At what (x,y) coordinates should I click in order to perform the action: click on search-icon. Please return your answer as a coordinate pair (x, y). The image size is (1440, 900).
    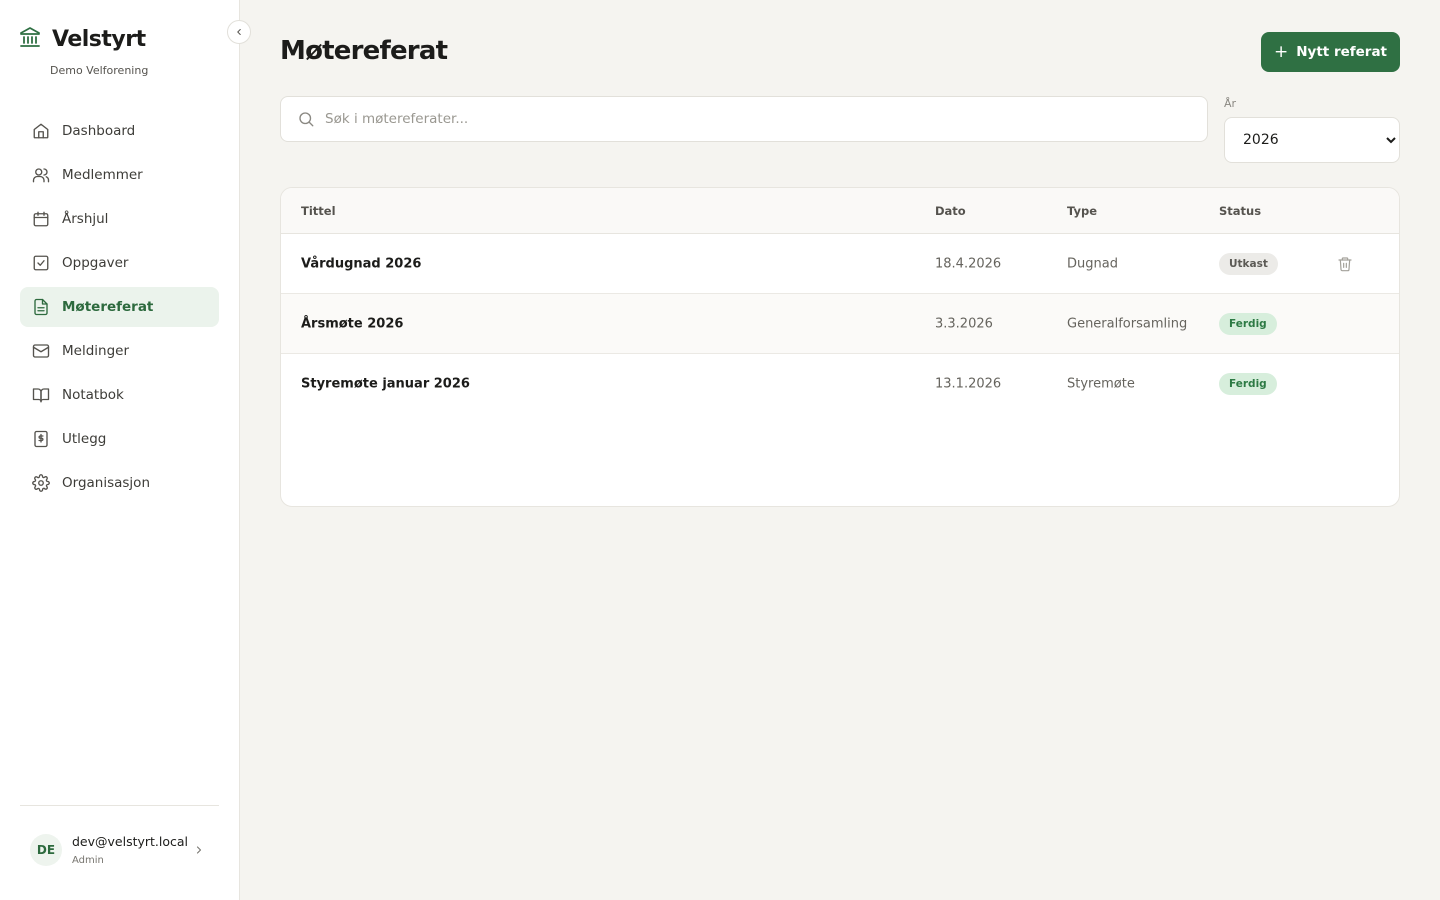
    Looking at the image, I should click on (306, 119).